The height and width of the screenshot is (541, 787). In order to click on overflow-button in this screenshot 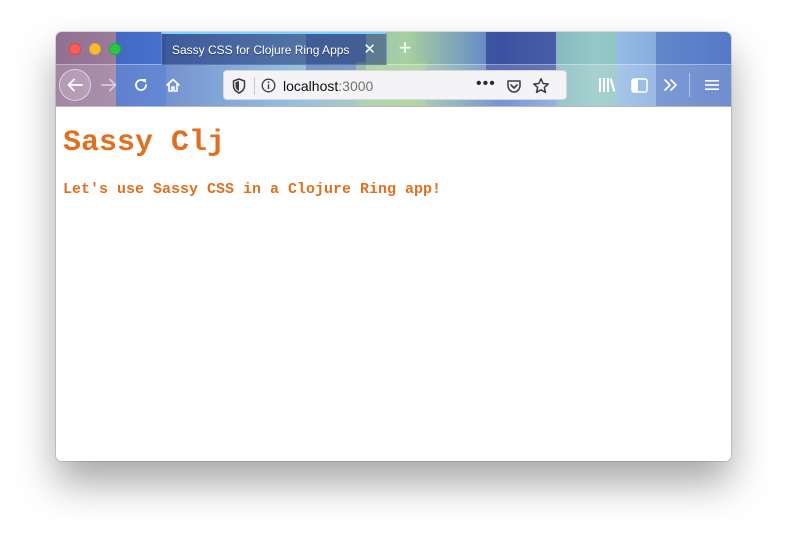, I will do `click(671, 85)`.